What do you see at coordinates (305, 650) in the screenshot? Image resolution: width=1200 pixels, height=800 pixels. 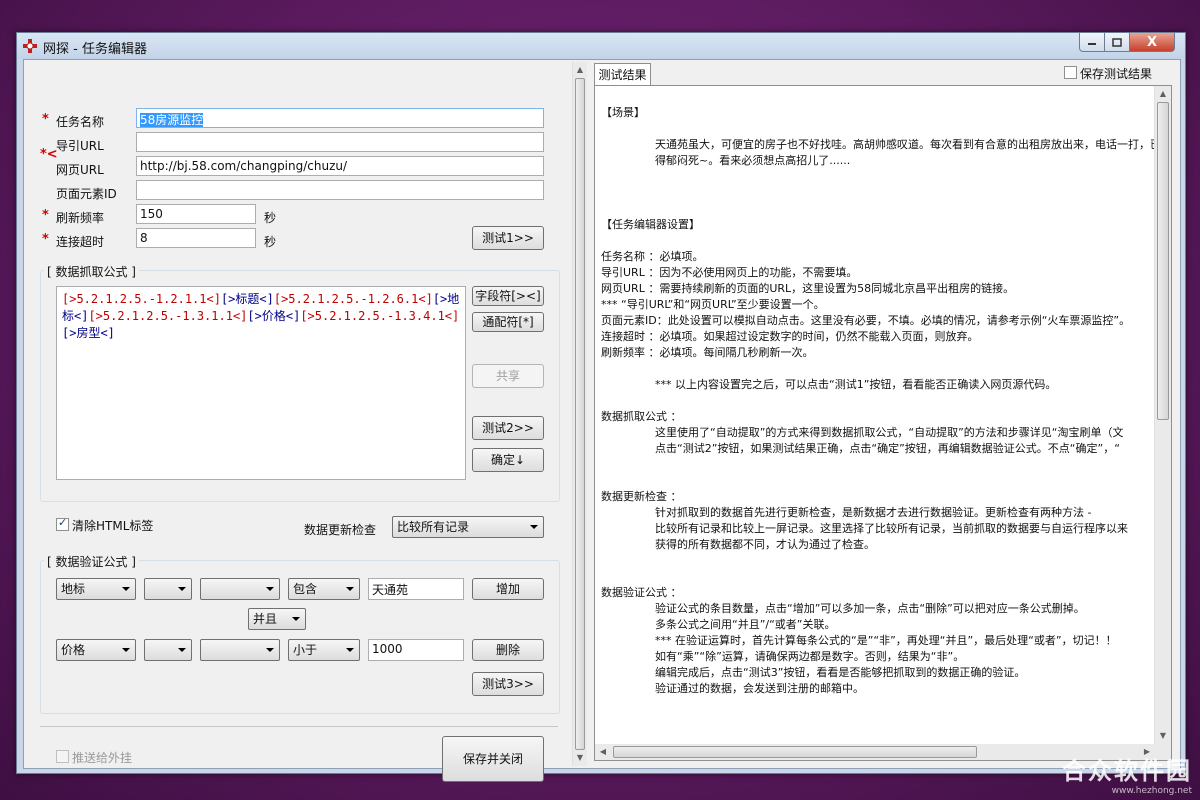 I see `validation-compare-value: 小于` at bounding box center [305, 650].